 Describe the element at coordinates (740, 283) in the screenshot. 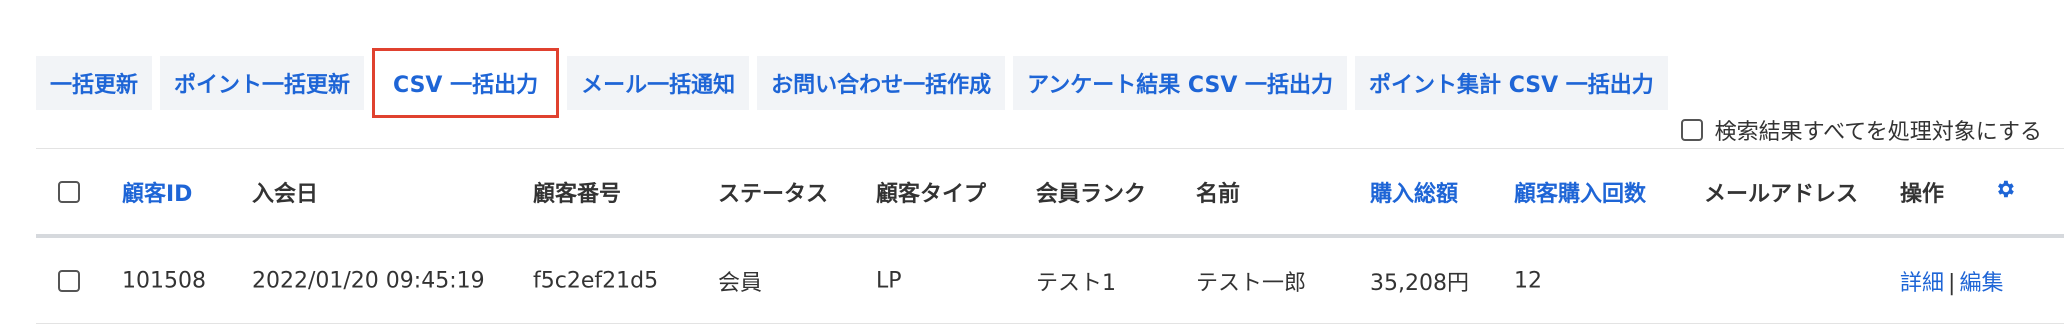

I see `cell-status: 会員` at that location.